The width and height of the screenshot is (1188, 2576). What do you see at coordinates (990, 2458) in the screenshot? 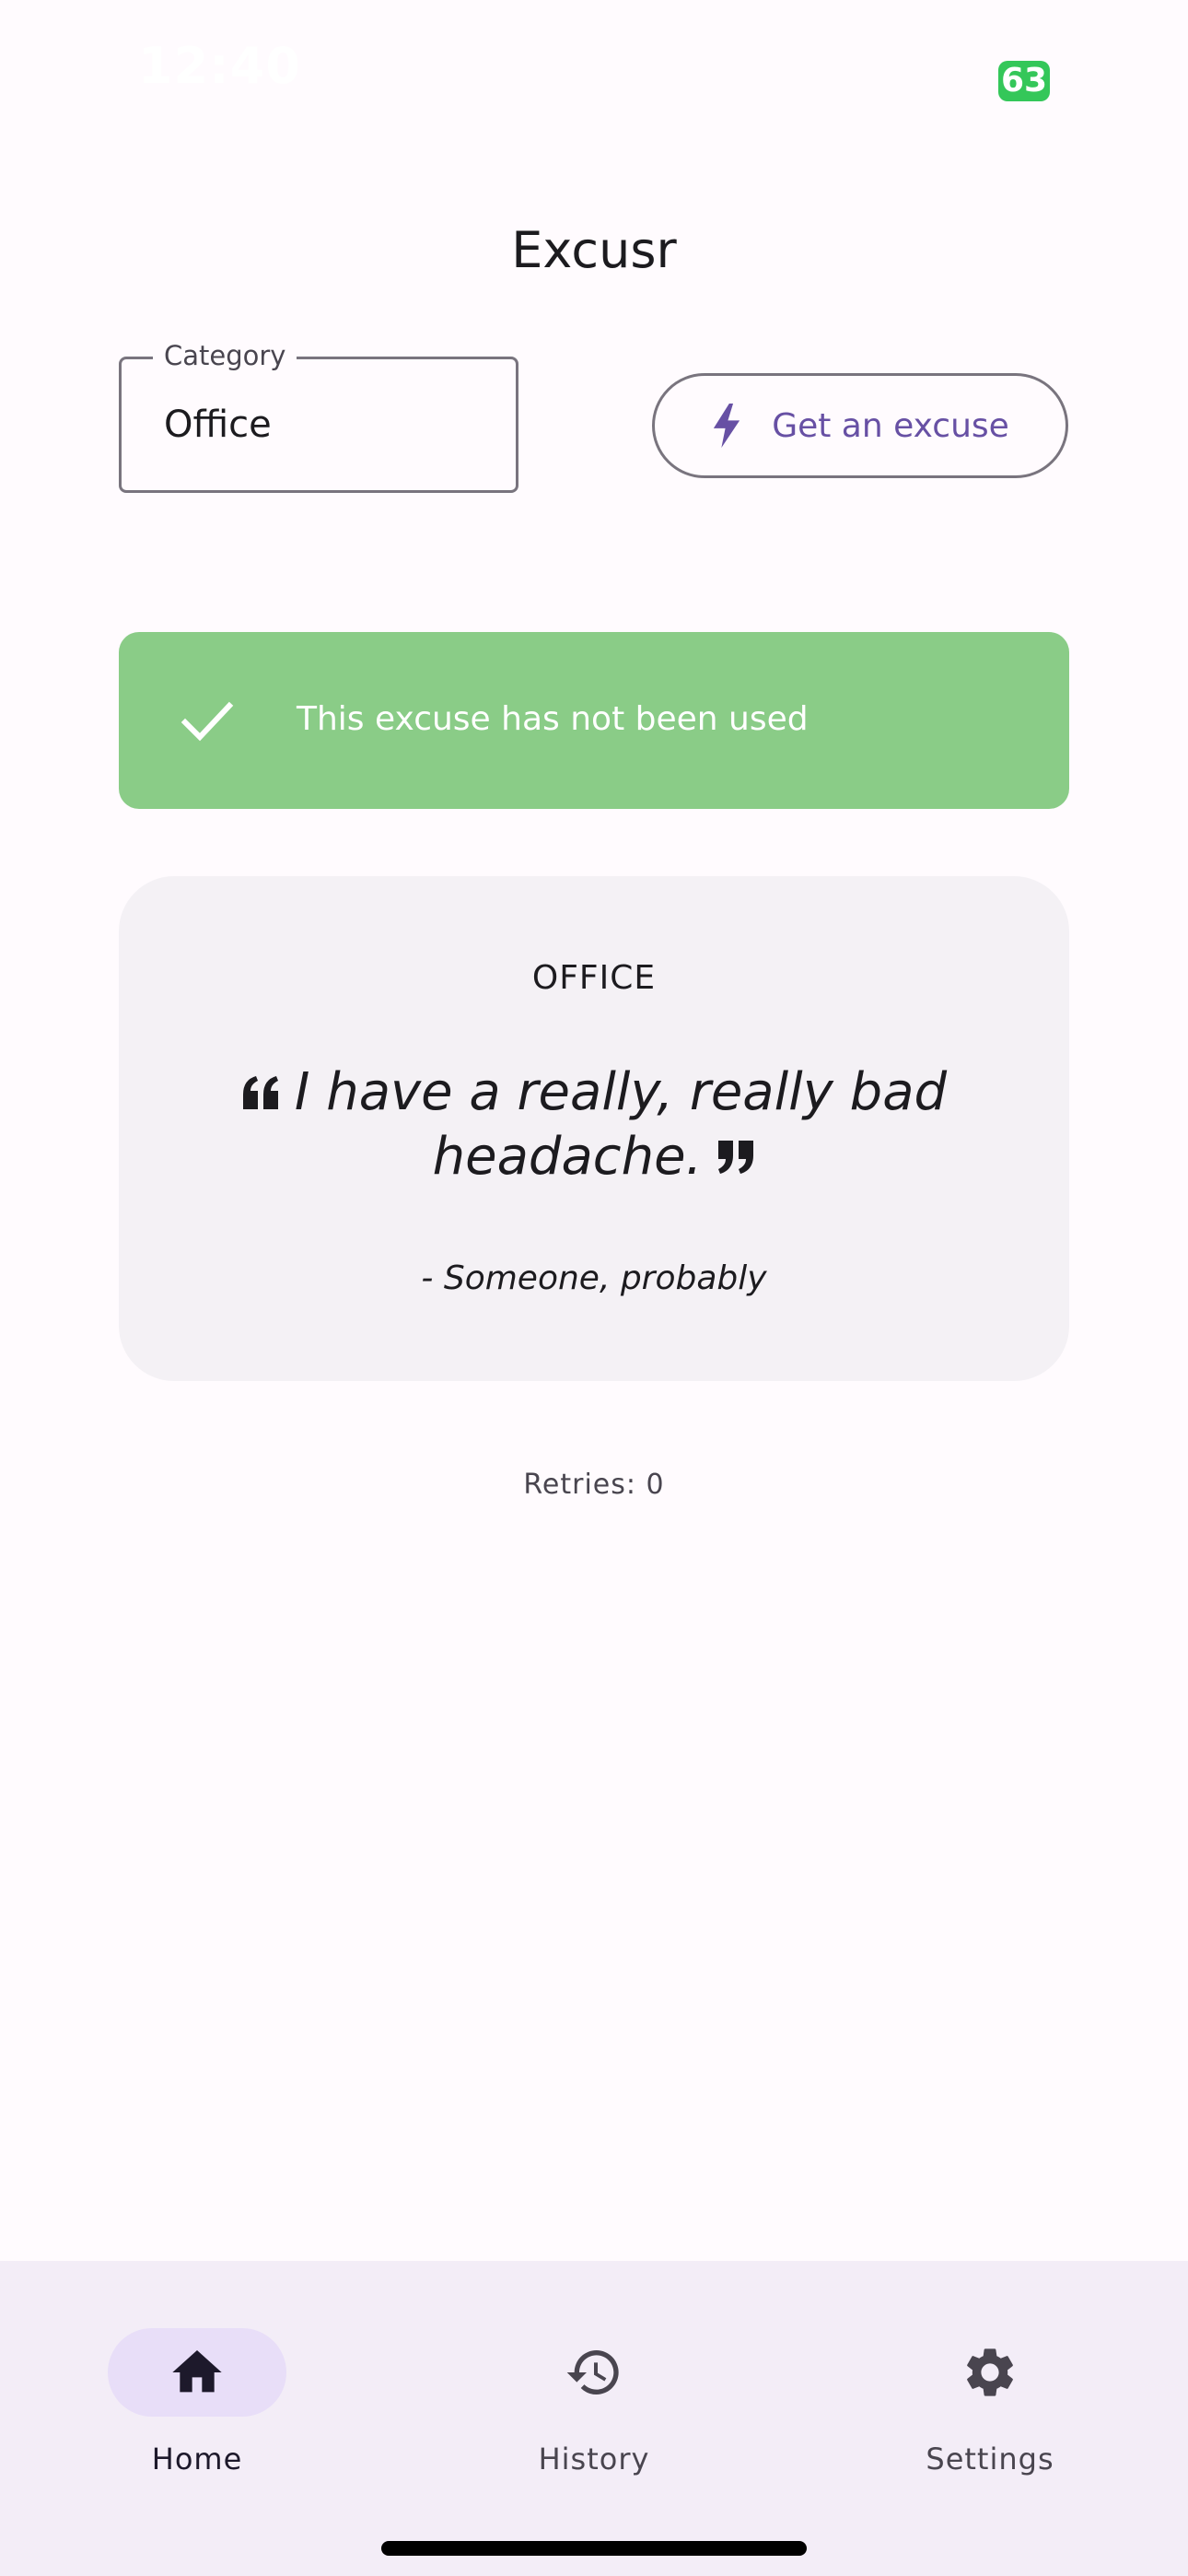
I see `nav-label-settings: Settings` at bounding box center [990, 2458].